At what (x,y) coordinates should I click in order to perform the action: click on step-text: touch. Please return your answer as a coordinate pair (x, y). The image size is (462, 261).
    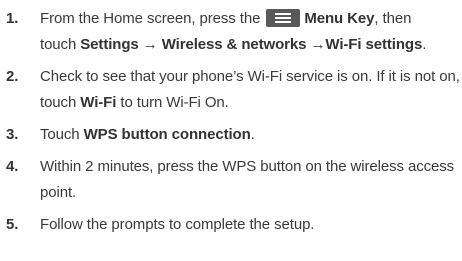
    Looking at the image, I should click on (58, 44).